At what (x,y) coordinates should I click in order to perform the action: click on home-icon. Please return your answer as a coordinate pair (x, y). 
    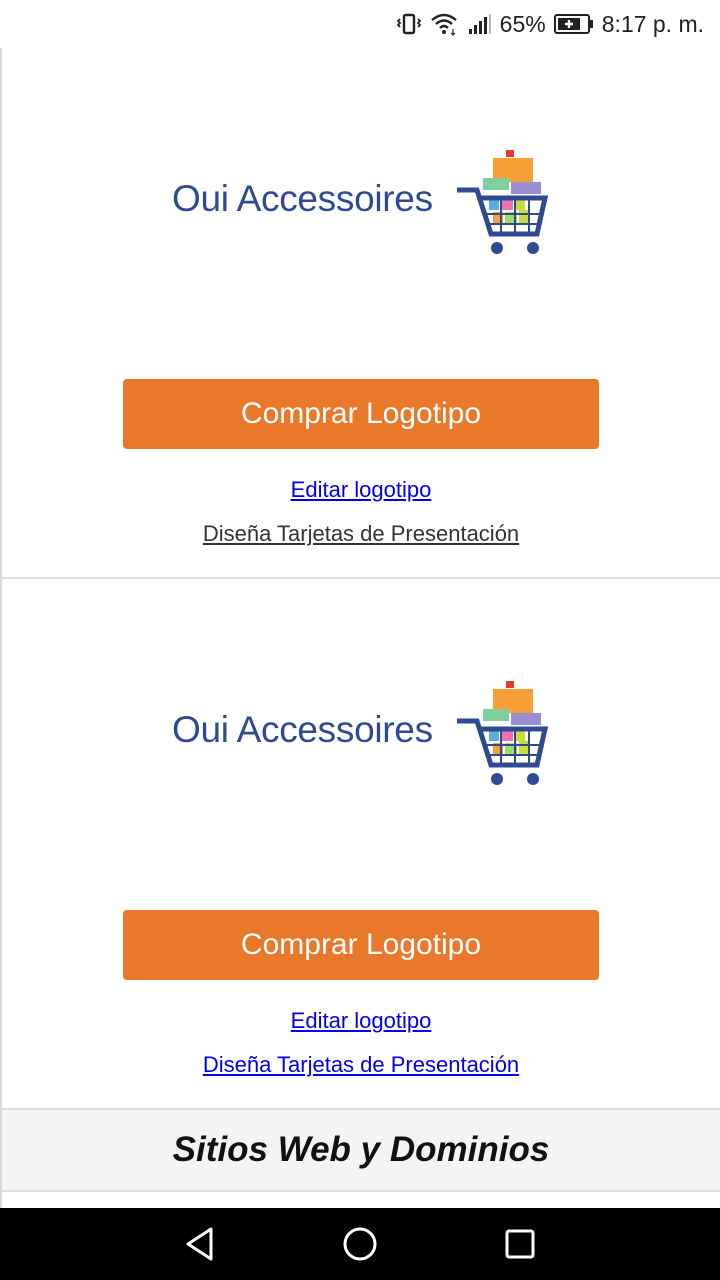
    Looking at the image, I should click on (360, 1244).